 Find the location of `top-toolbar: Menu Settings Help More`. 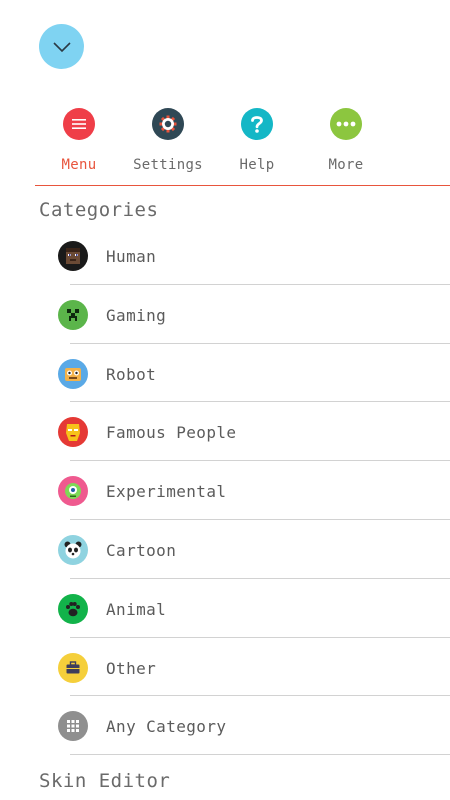

top-toolbar: Menu Settings Help More is located at coordinates (199, 143).